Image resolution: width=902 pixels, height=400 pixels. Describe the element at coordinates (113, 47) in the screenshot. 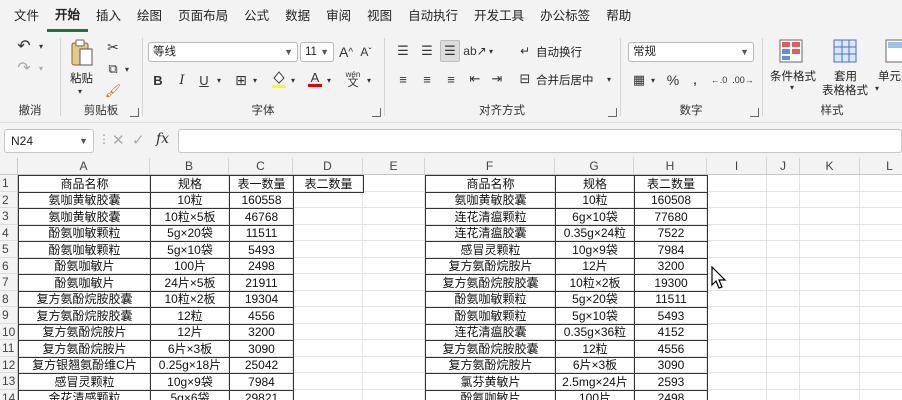

I see `cut-icon: ✂` at that location.